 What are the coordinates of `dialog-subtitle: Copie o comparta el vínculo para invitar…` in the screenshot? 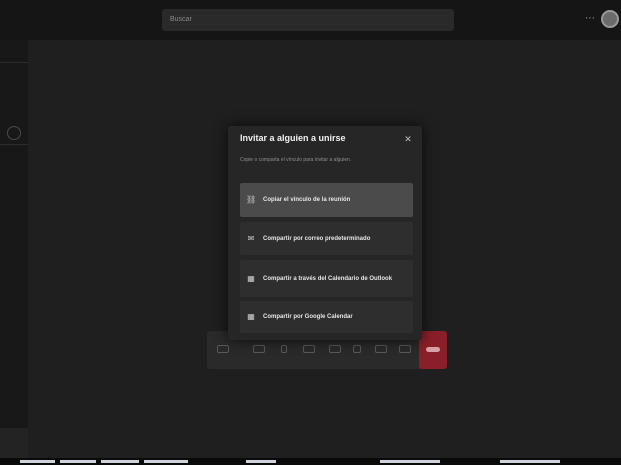 It's located at (296, 160).